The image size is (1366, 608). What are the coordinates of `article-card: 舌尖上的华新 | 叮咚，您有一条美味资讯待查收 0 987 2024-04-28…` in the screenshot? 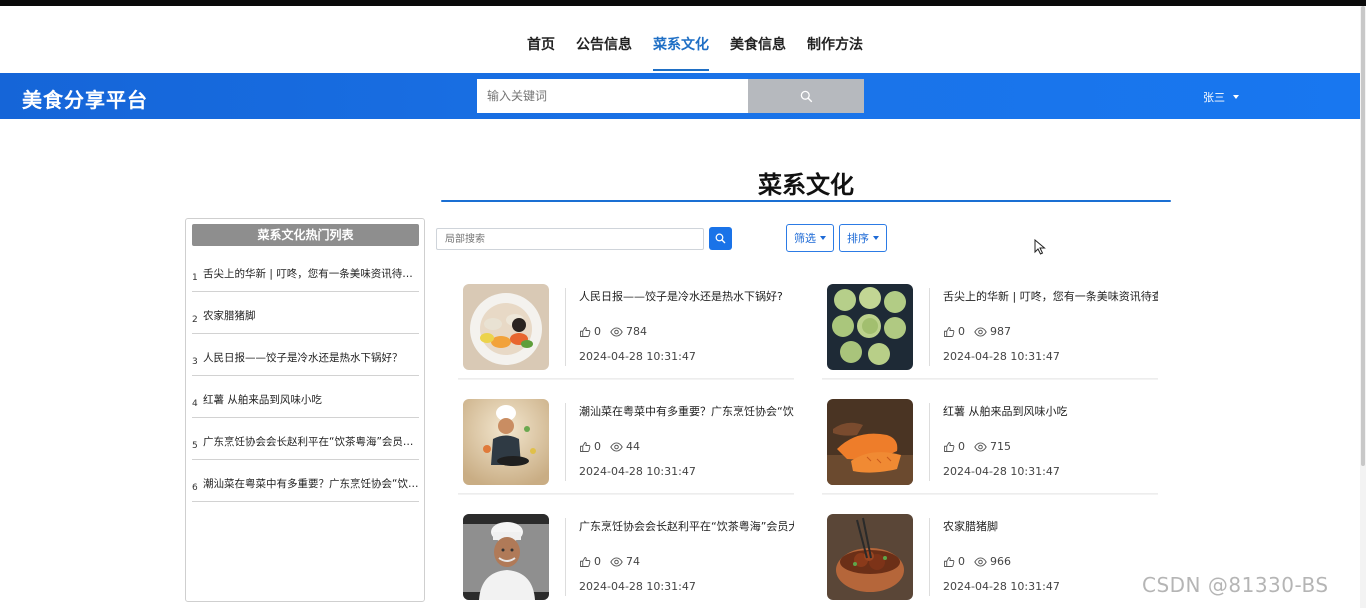 It's located at (990, 331).